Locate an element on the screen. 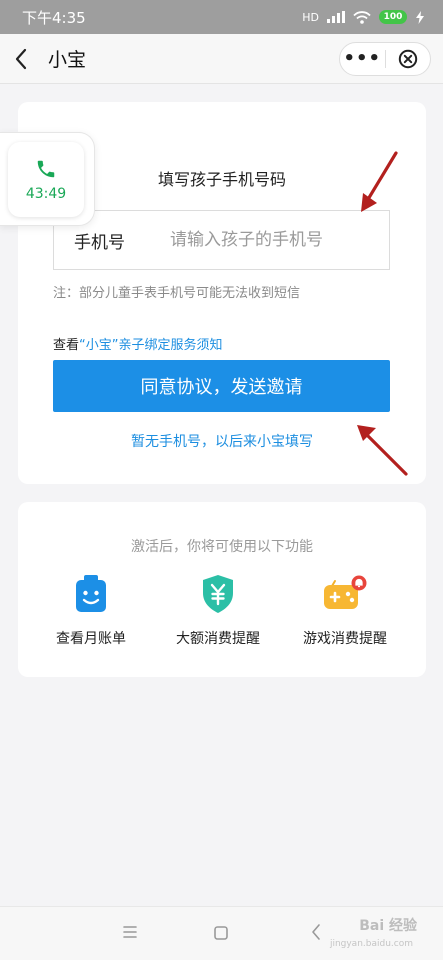  call-duration: 43:49 is located at coordinates (46, 193).